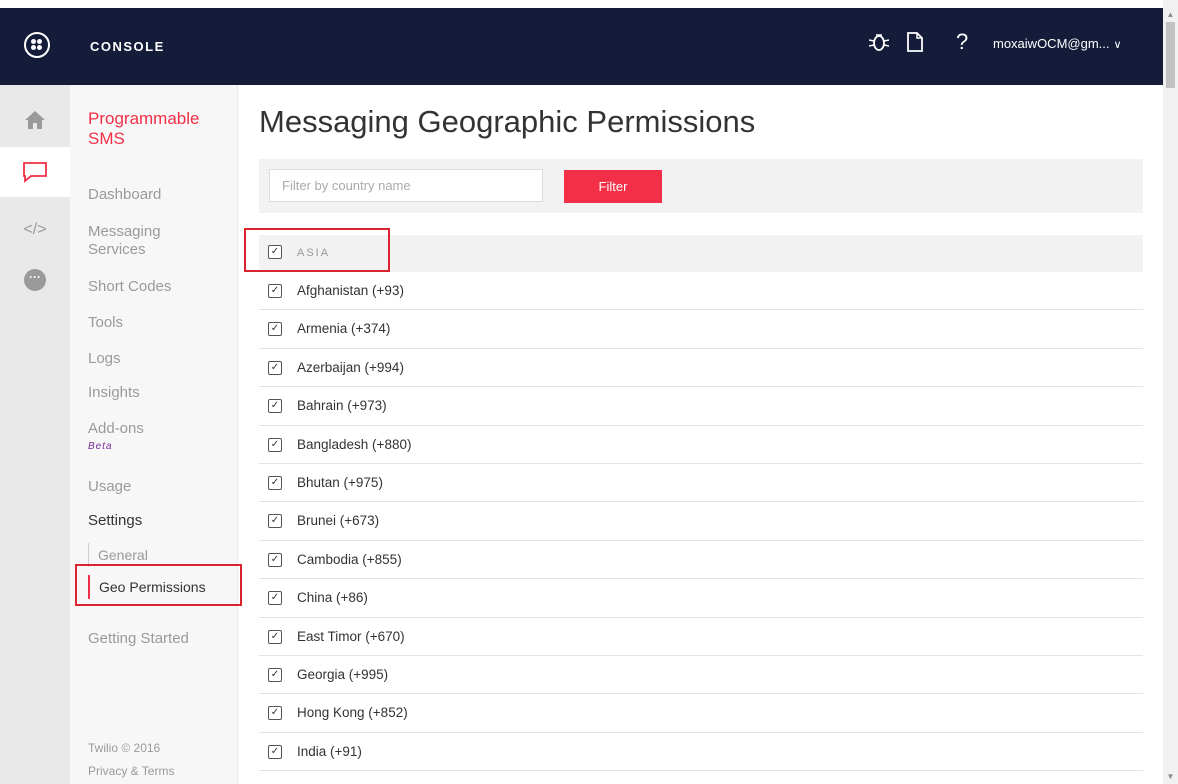  I want to click on sidebar-item-settings: Settings, so click(115, 521).